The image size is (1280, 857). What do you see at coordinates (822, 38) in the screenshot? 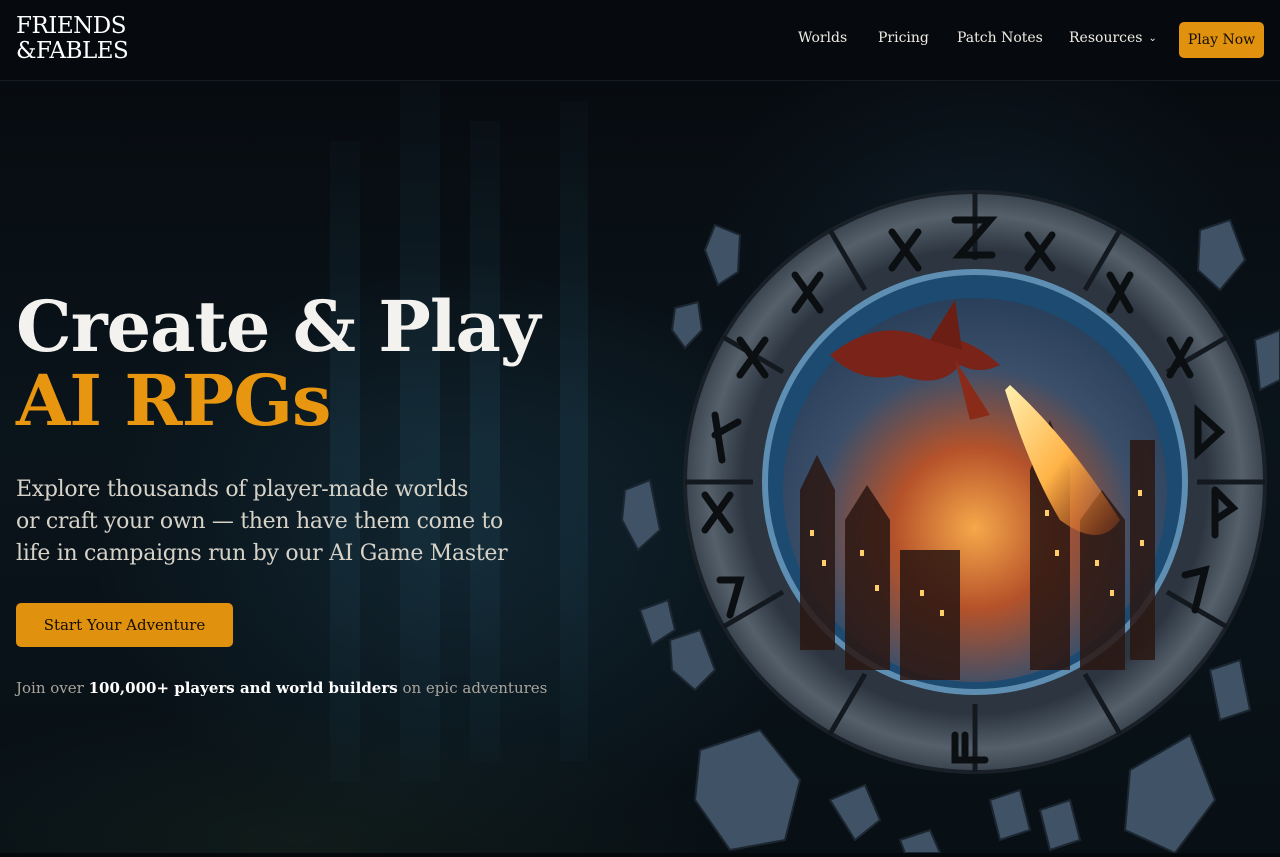
I see `nav-worlds-link: Worlds` at bounding box center [822, 38].